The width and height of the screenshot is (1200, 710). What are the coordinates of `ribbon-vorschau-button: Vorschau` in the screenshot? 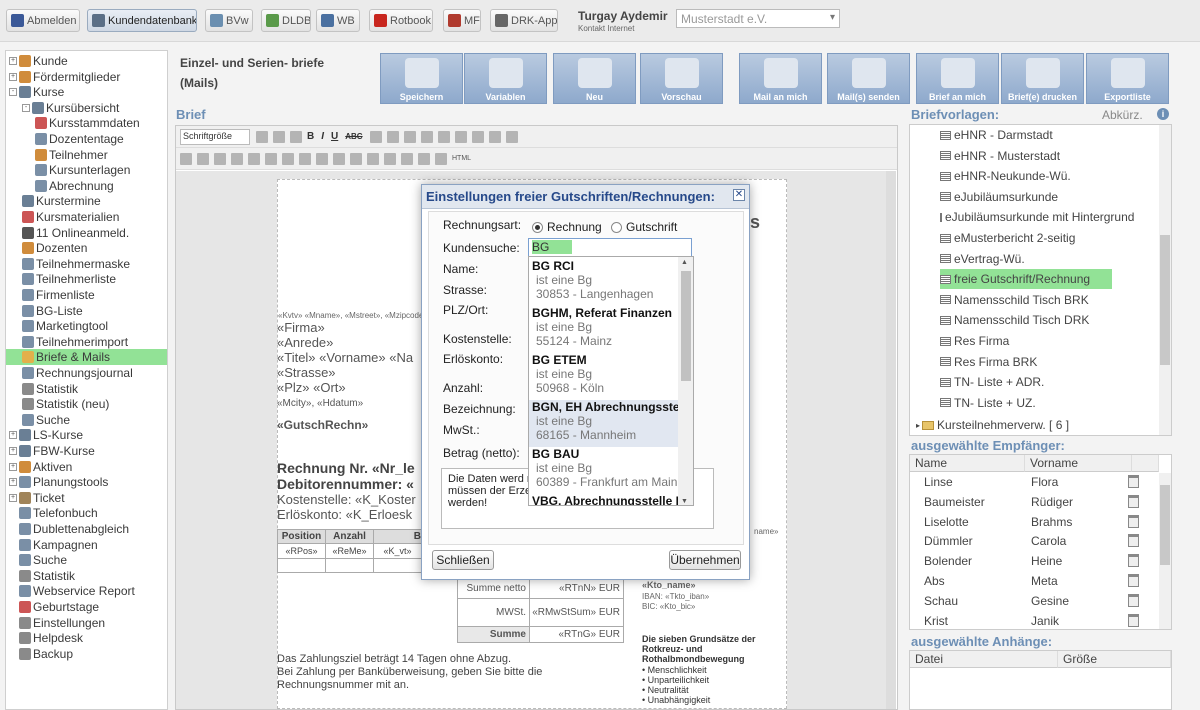 It's located at (681, 78).